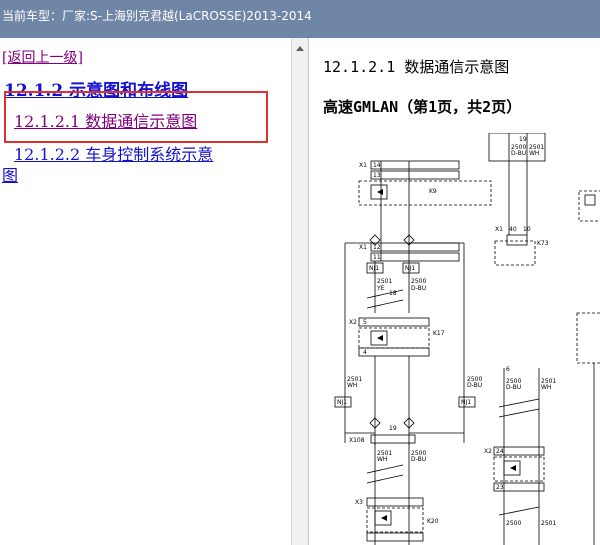 Image resolution: width=600 pixels, height=545 pixels. What do you see at coordinates (393, 293) in the screenshot?
I see `label-18: 18` at bounding box center [393, 293].